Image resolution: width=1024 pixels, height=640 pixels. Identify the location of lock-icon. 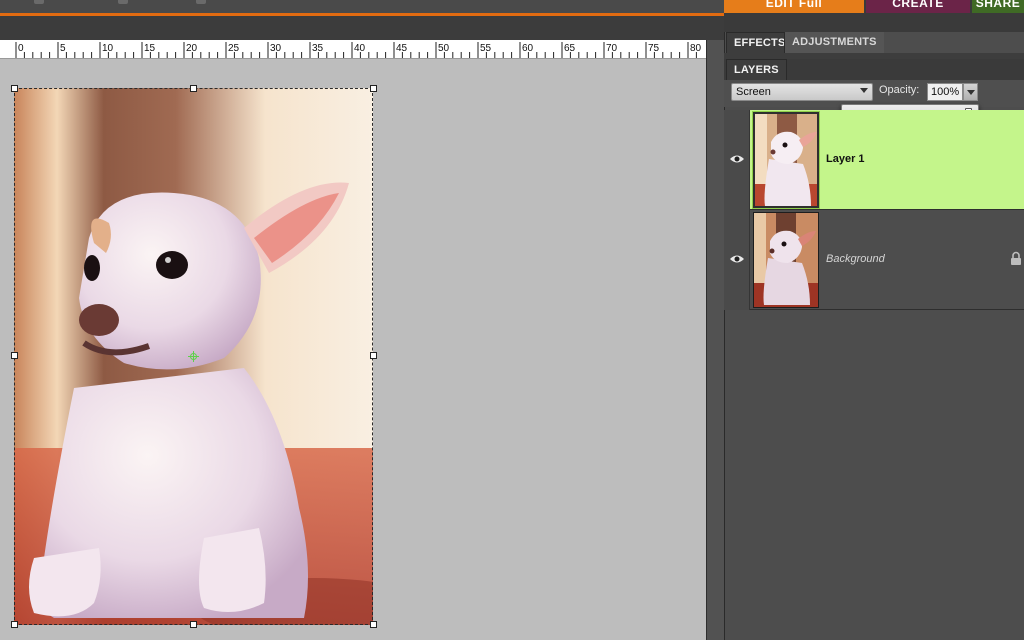
(1016, 258).